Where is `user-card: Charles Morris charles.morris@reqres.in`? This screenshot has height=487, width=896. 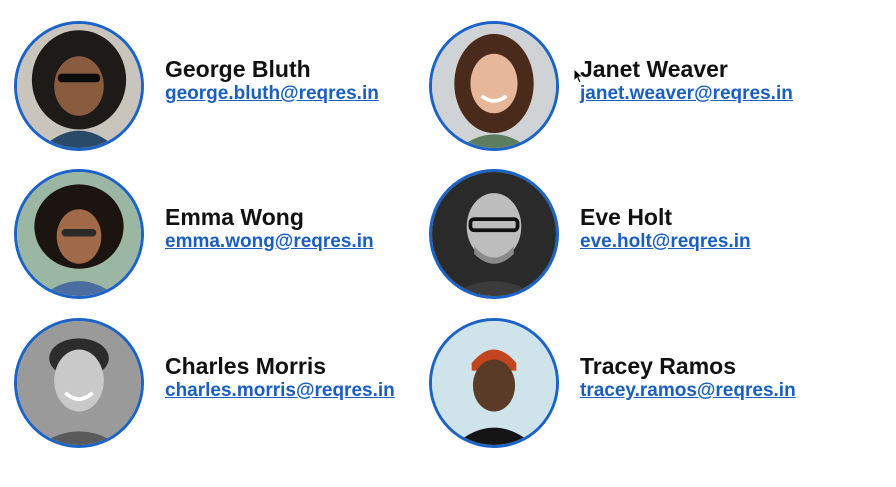
user-card: Charles Morris charles.morris@reqres.in is located at coordinates (204, 383).